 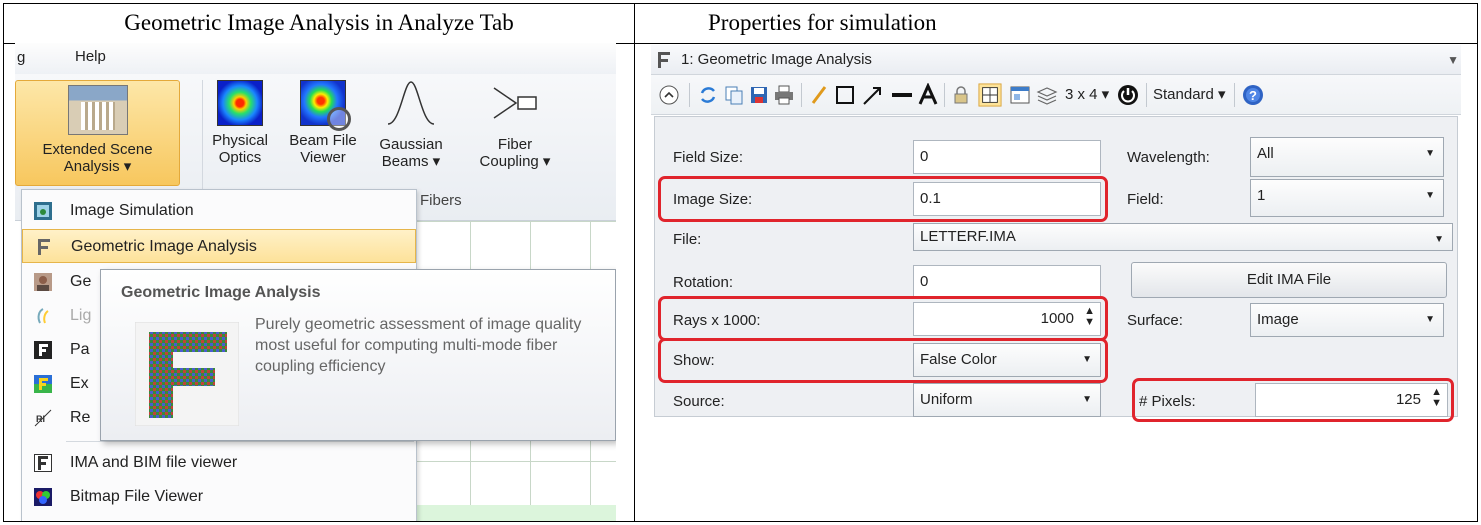 What do you see at coordinates (97, 110) in the screenshot?
I see `building-photo-icon` at bounding box center [97, 110].